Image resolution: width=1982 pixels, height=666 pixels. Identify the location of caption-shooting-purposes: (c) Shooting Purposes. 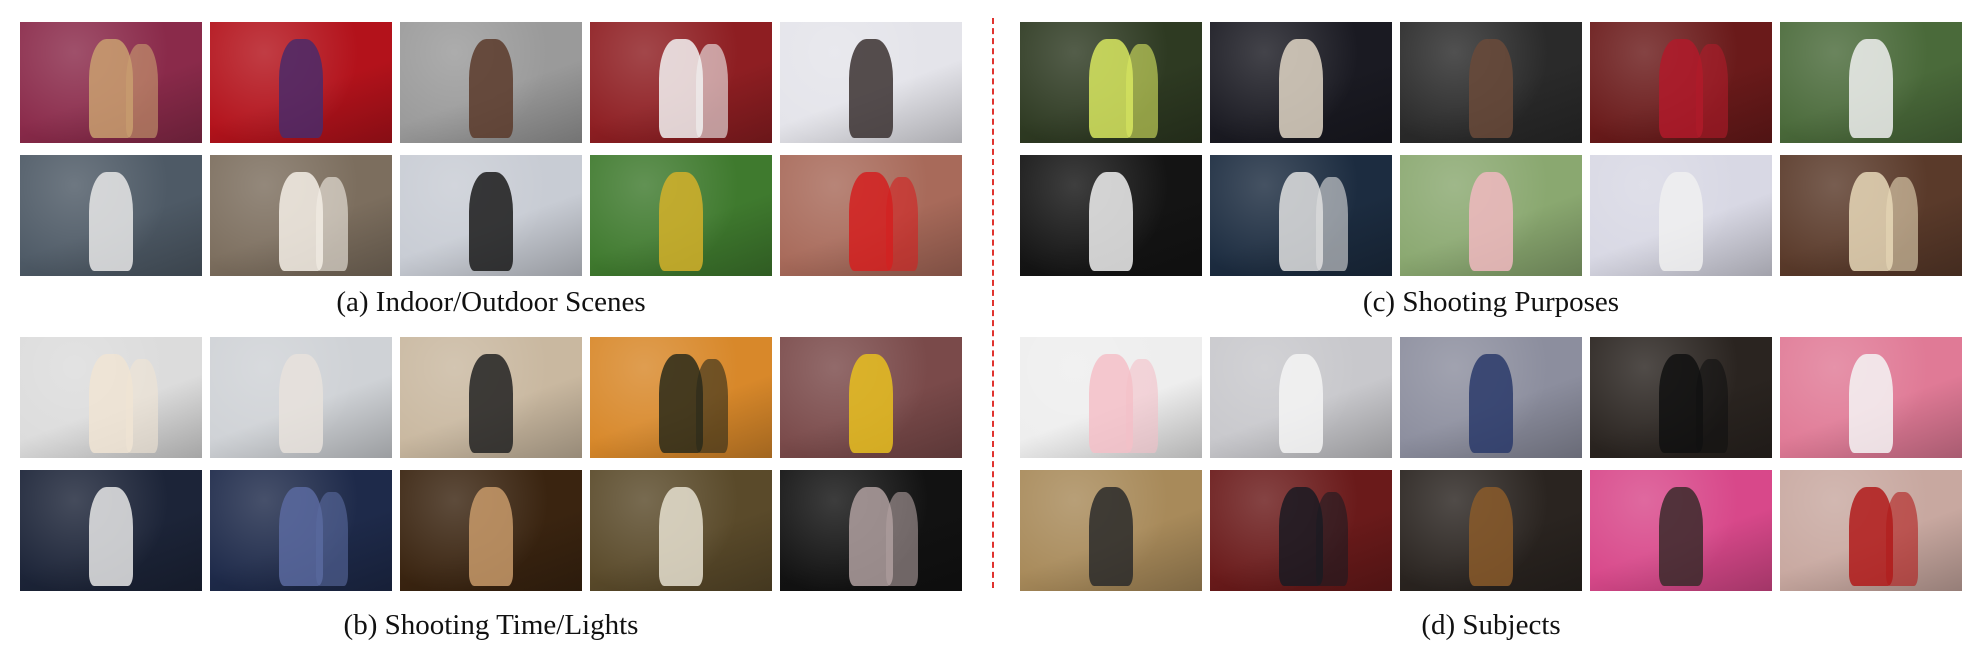
(1491, 302).